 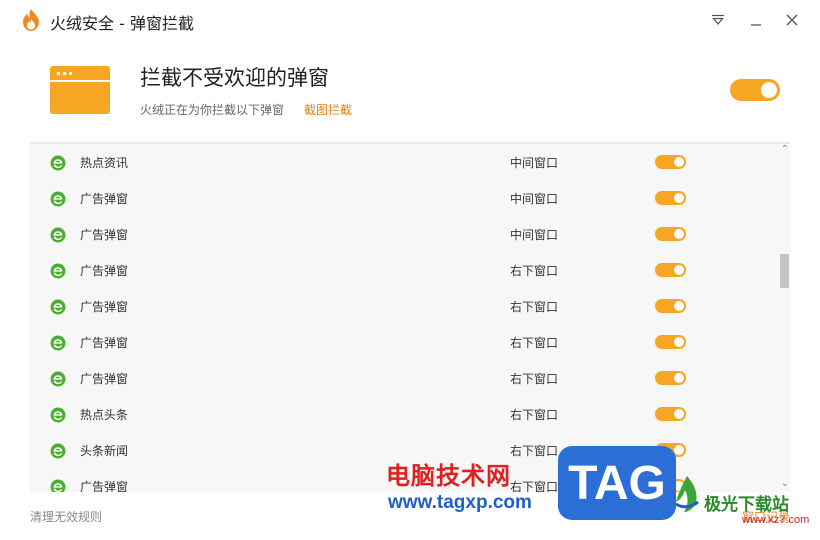 I want to click on screenshot-block-link: 截图拦截, so click(x=328, y=109).